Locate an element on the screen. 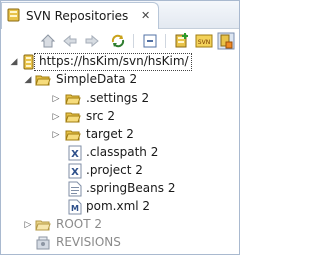  view-tab-bar: SVN Repositories ✕ is located at coordinates (120, 15).